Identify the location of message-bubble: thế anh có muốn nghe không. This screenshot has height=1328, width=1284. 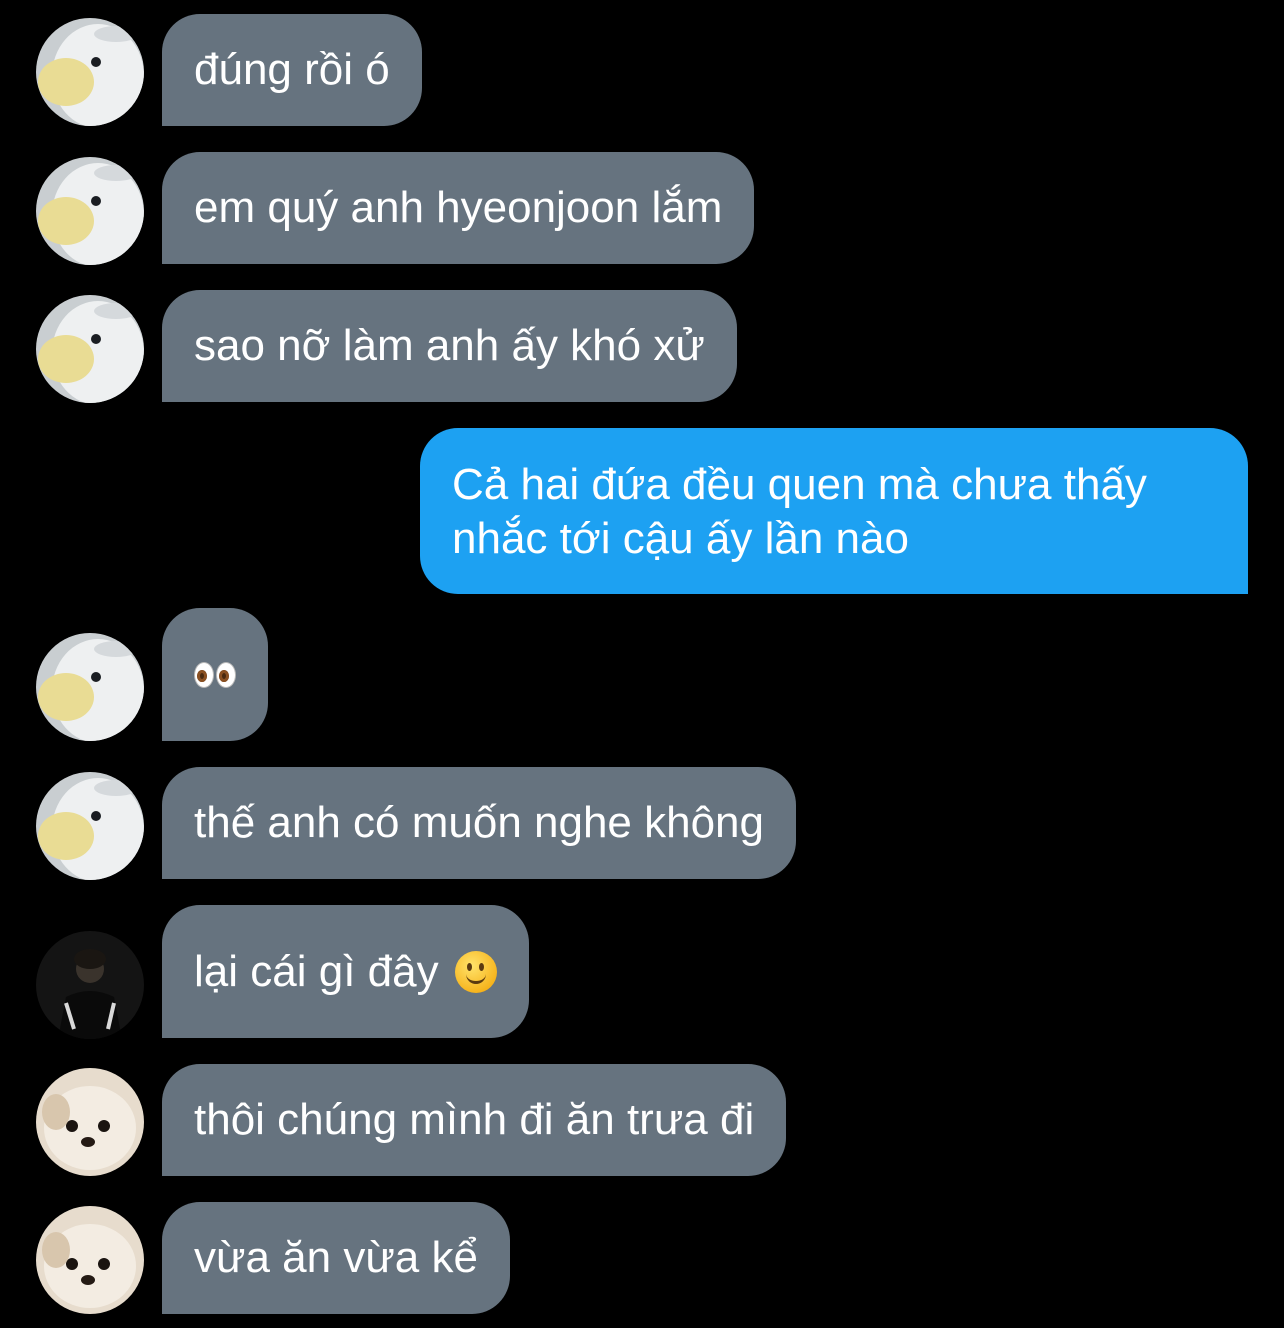
(479, 823).